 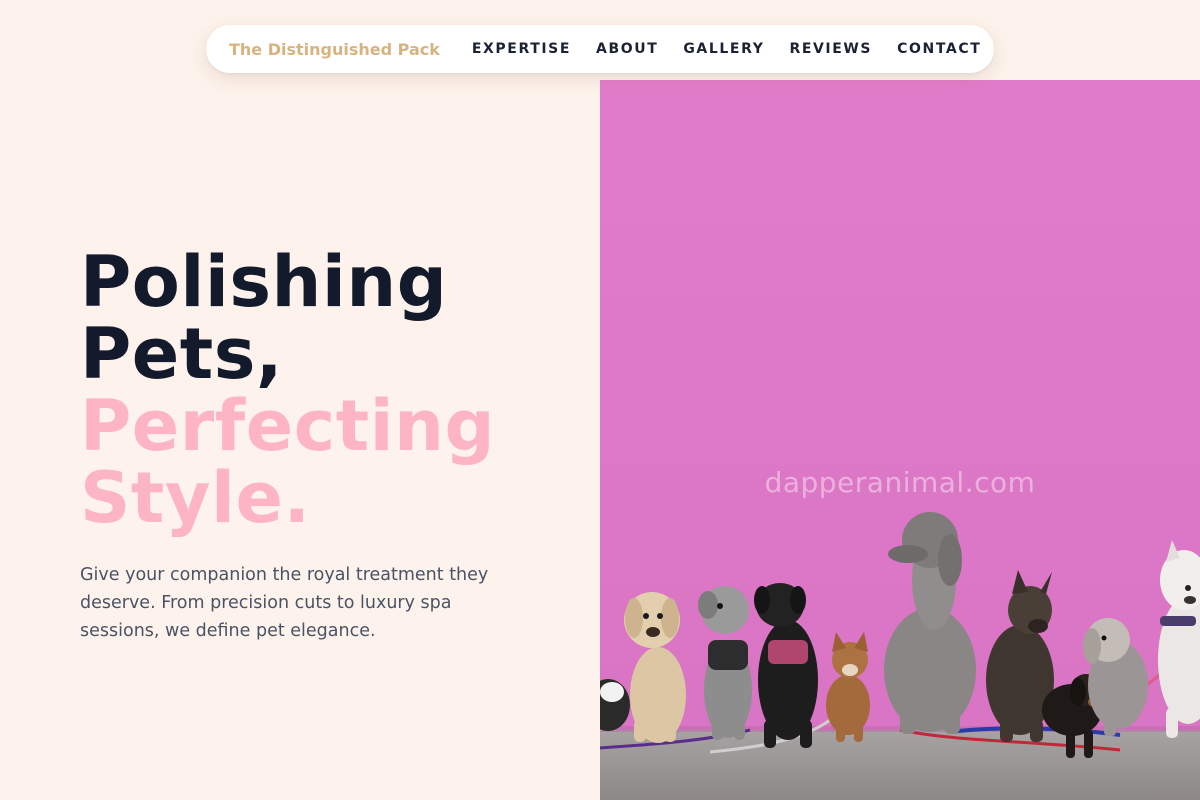 I want to click on brand-logo-text: The Distinguished Pack, so click(x=334, y=49).